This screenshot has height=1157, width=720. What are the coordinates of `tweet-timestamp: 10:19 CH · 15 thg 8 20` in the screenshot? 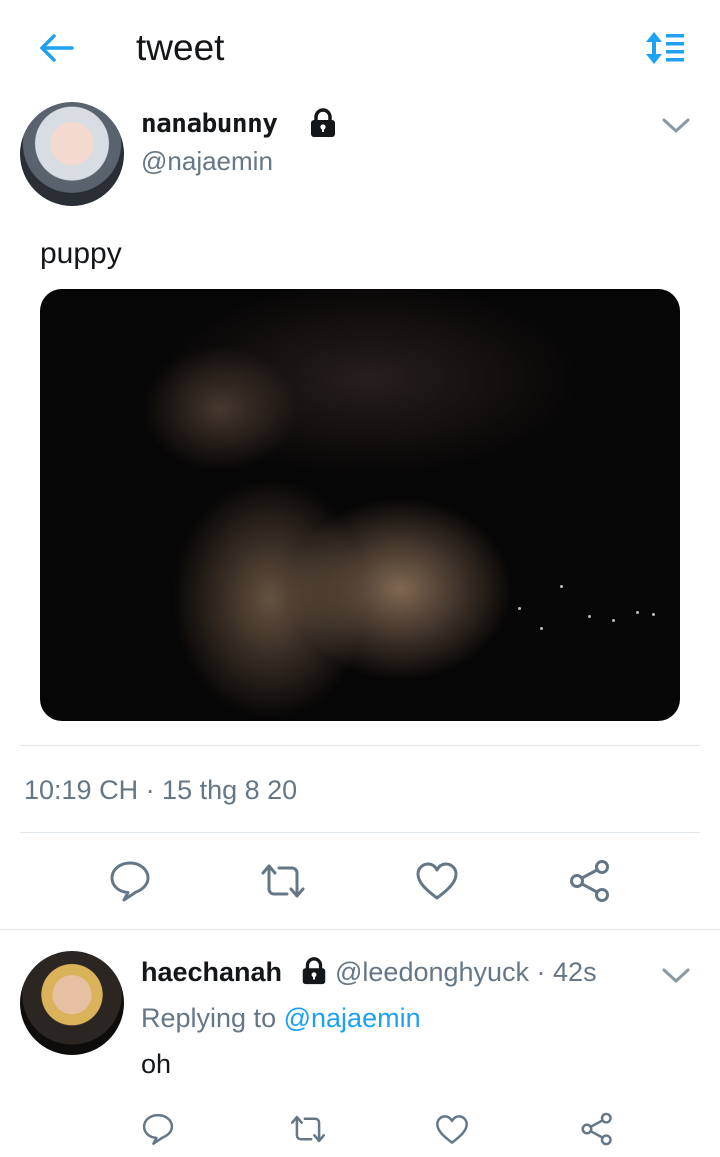 It's located at (161, 790).